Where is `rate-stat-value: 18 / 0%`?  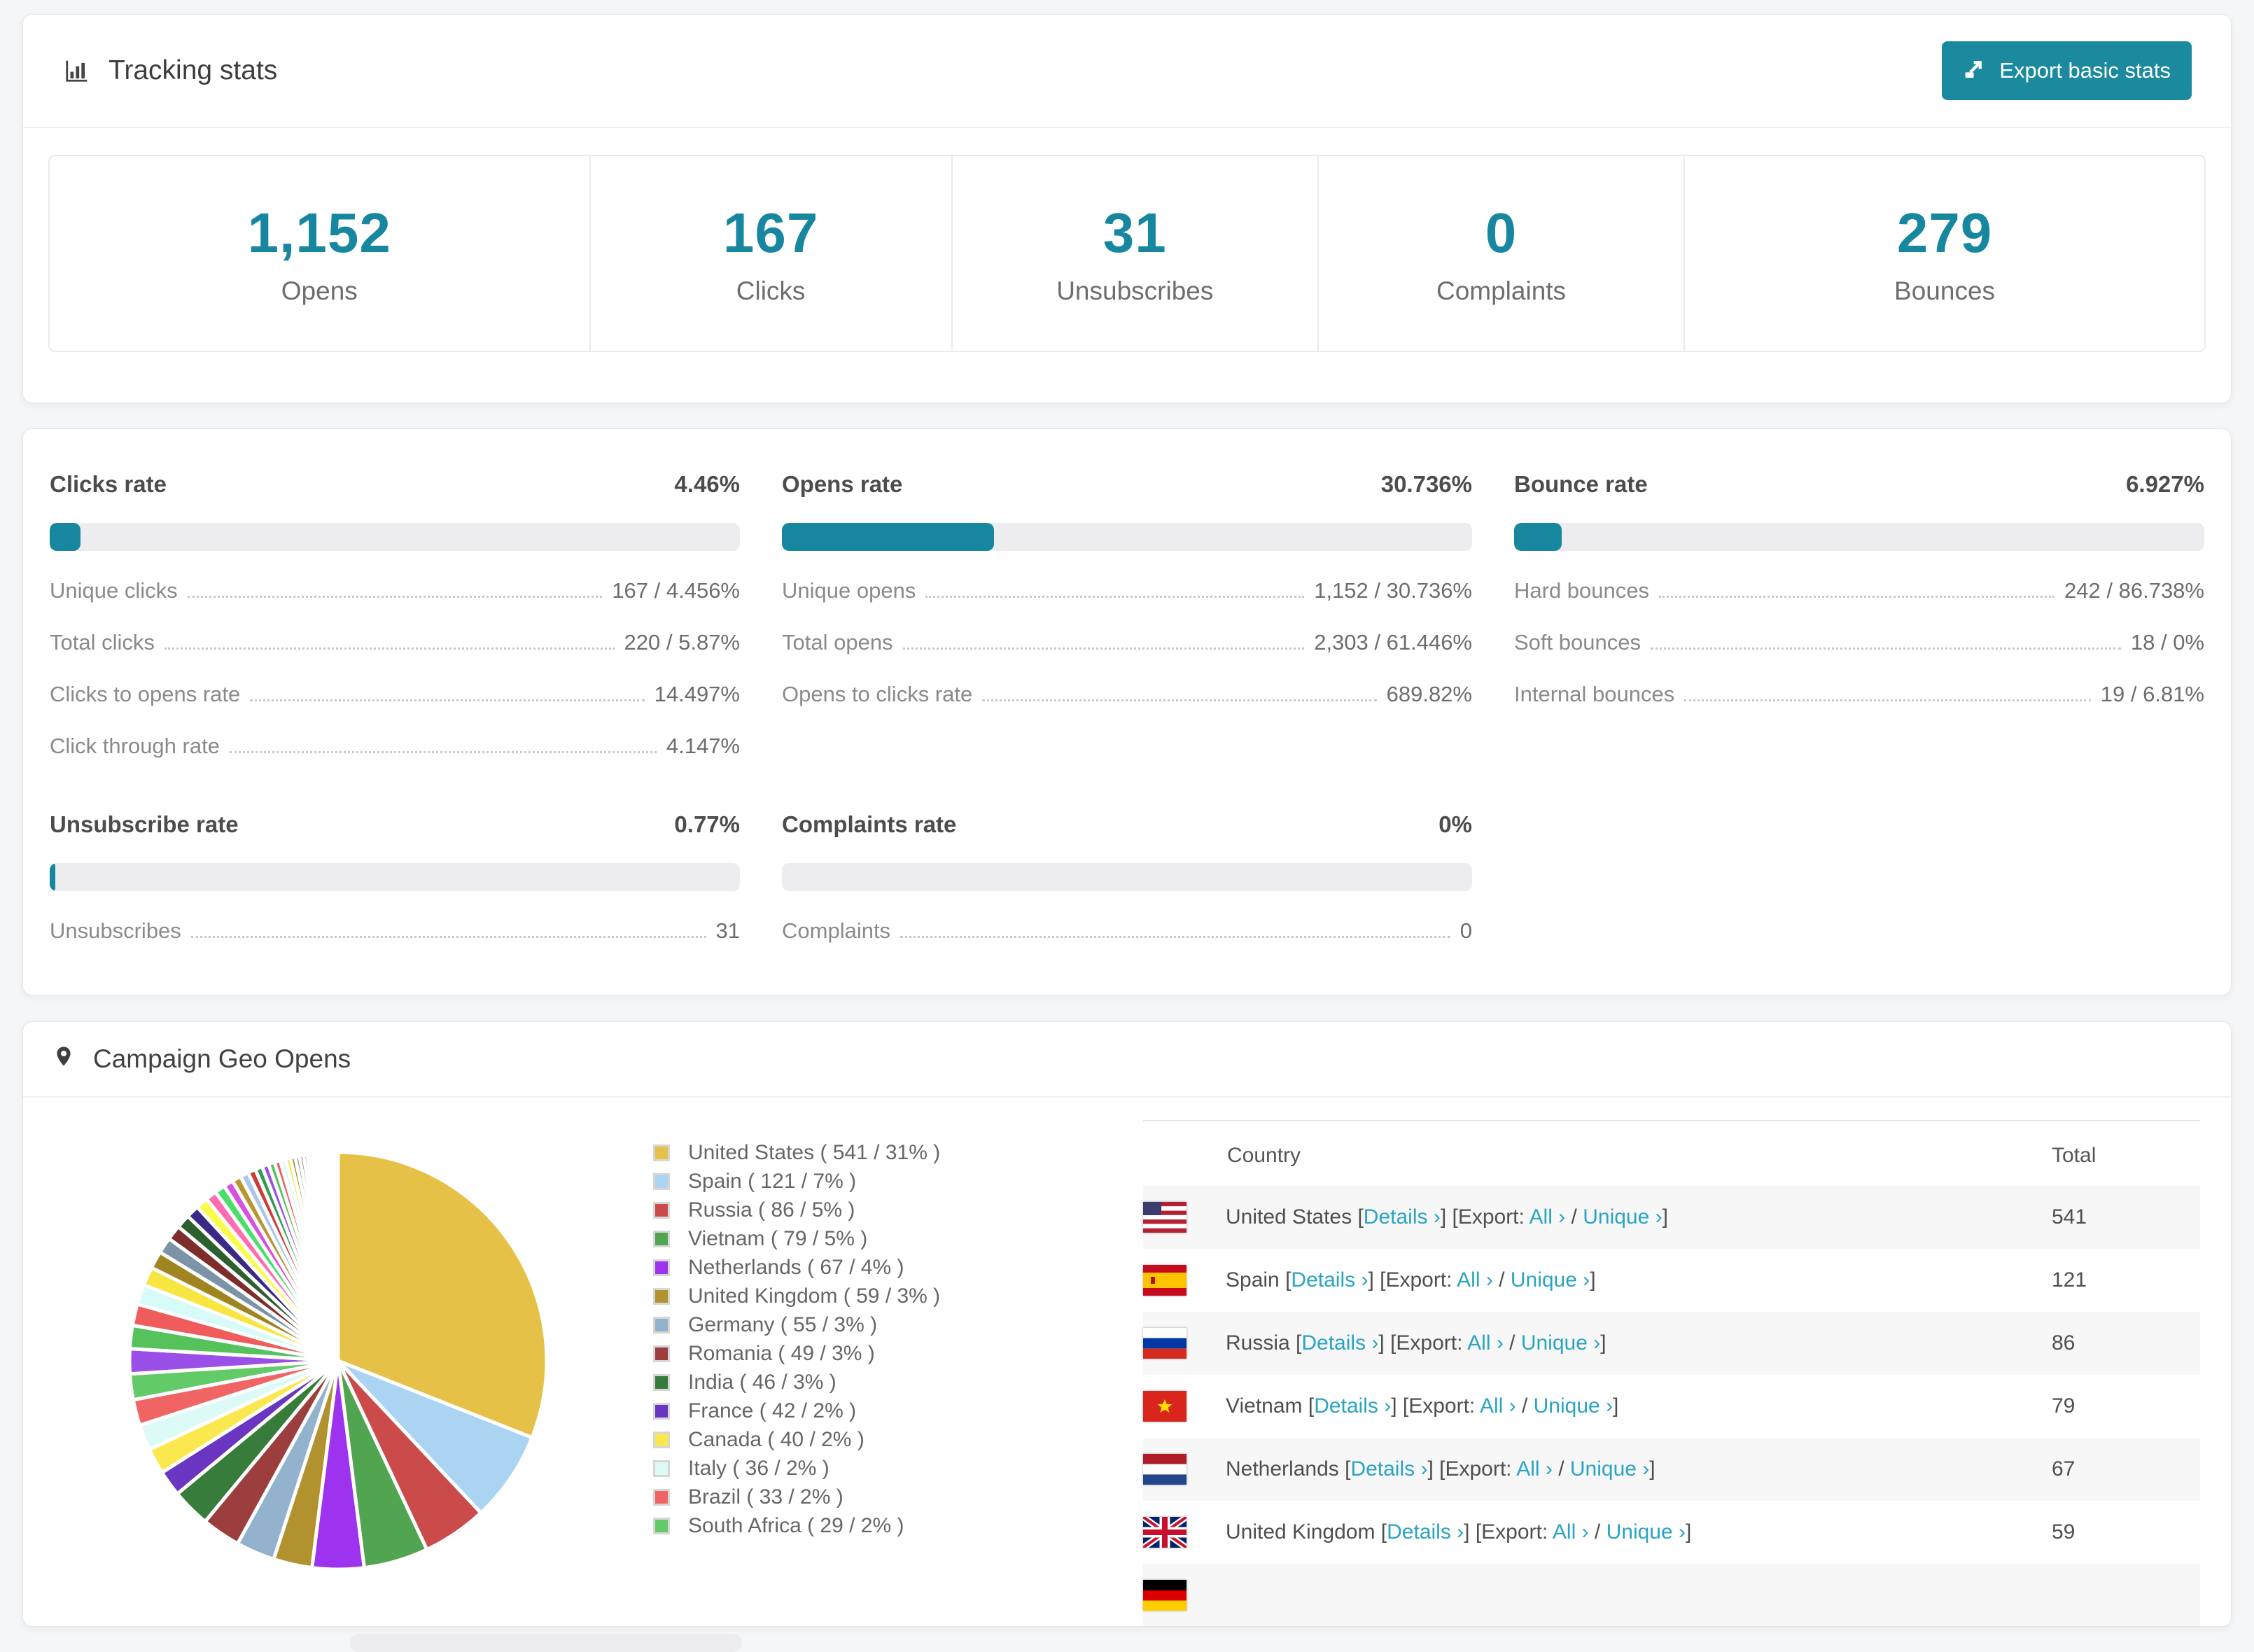 rate-stat-value: 18 / 0% is located at coordinates (2167, 642).